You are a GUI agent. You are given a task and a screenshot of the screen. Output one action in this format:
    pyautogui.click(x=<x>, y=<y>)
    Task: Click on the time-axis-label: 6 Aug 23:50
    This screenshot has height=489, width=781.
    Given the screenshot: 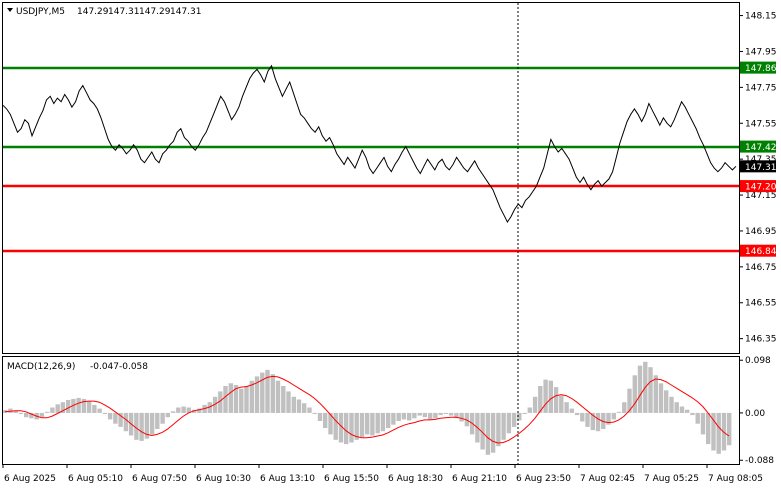 What is the action you would take?
    pyautogui.click(x=543, y=479)
    